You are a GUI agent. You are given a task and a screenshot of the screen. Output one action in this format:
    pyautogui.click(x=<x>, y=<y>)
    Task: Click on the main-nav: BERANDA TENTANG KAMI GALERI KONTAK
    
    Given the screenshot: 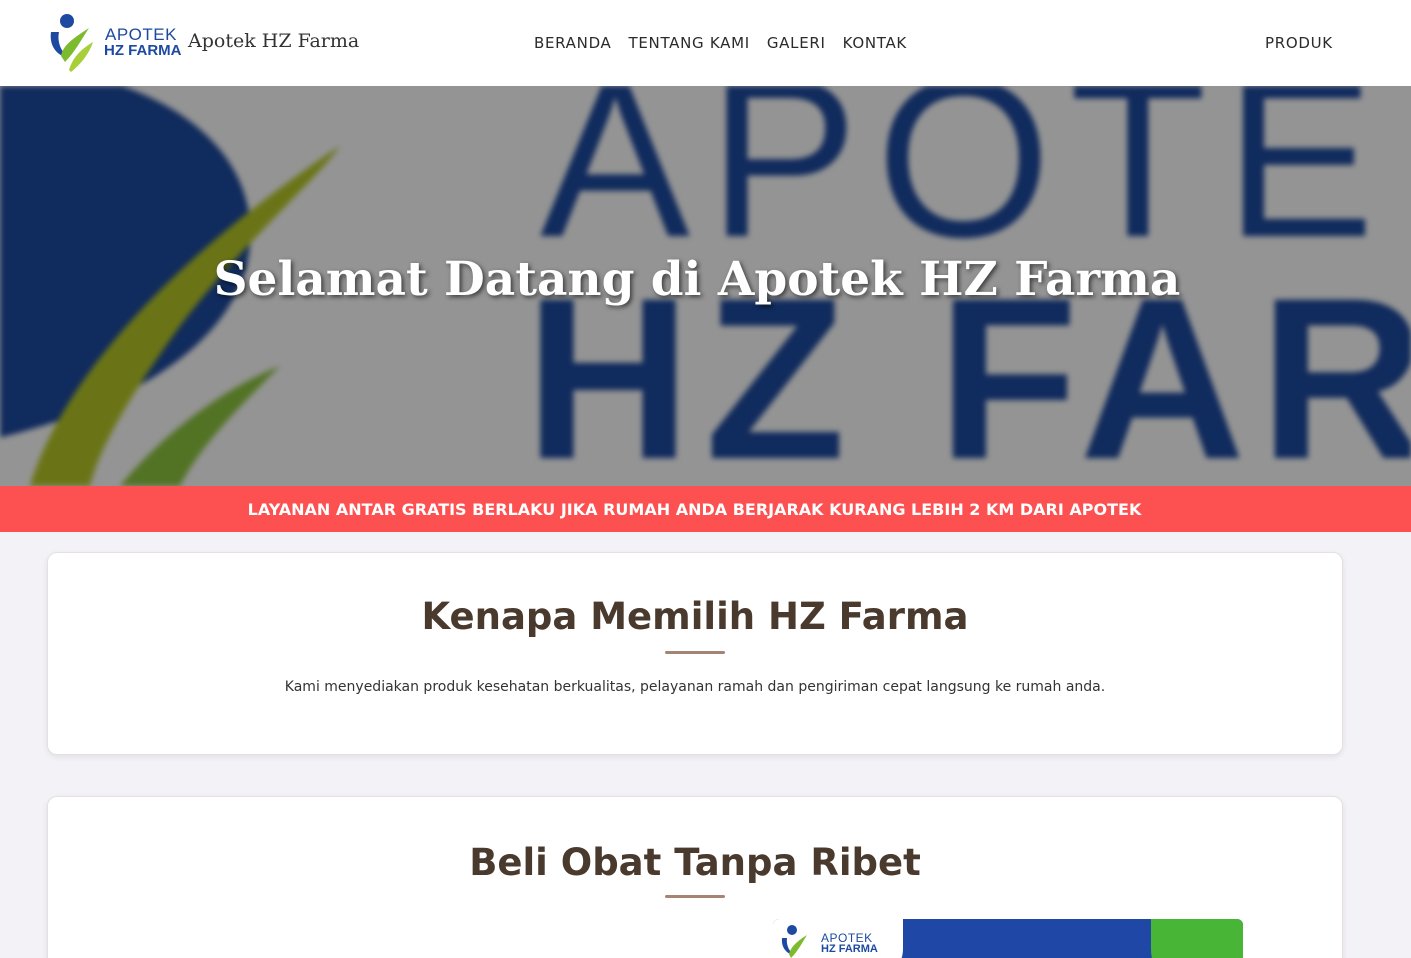 What is the action you would take?
    pyautogui.click(x=729, y=43)
    